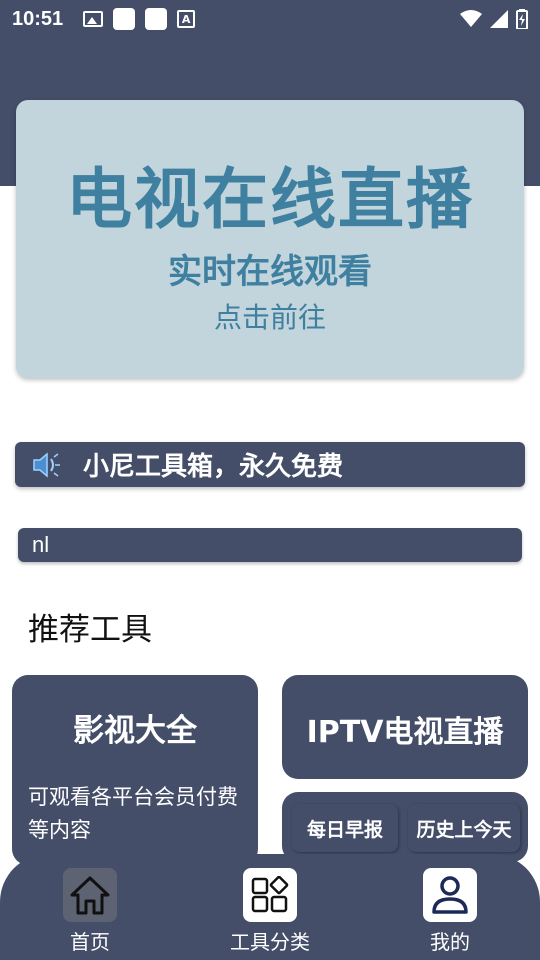 This screenshot has width=540, height=960. What do you see at coordinates (405, 732) in the screenshot?
I see `iptv-card-title: IPTV电视直播` at bounding box center [405, 732].